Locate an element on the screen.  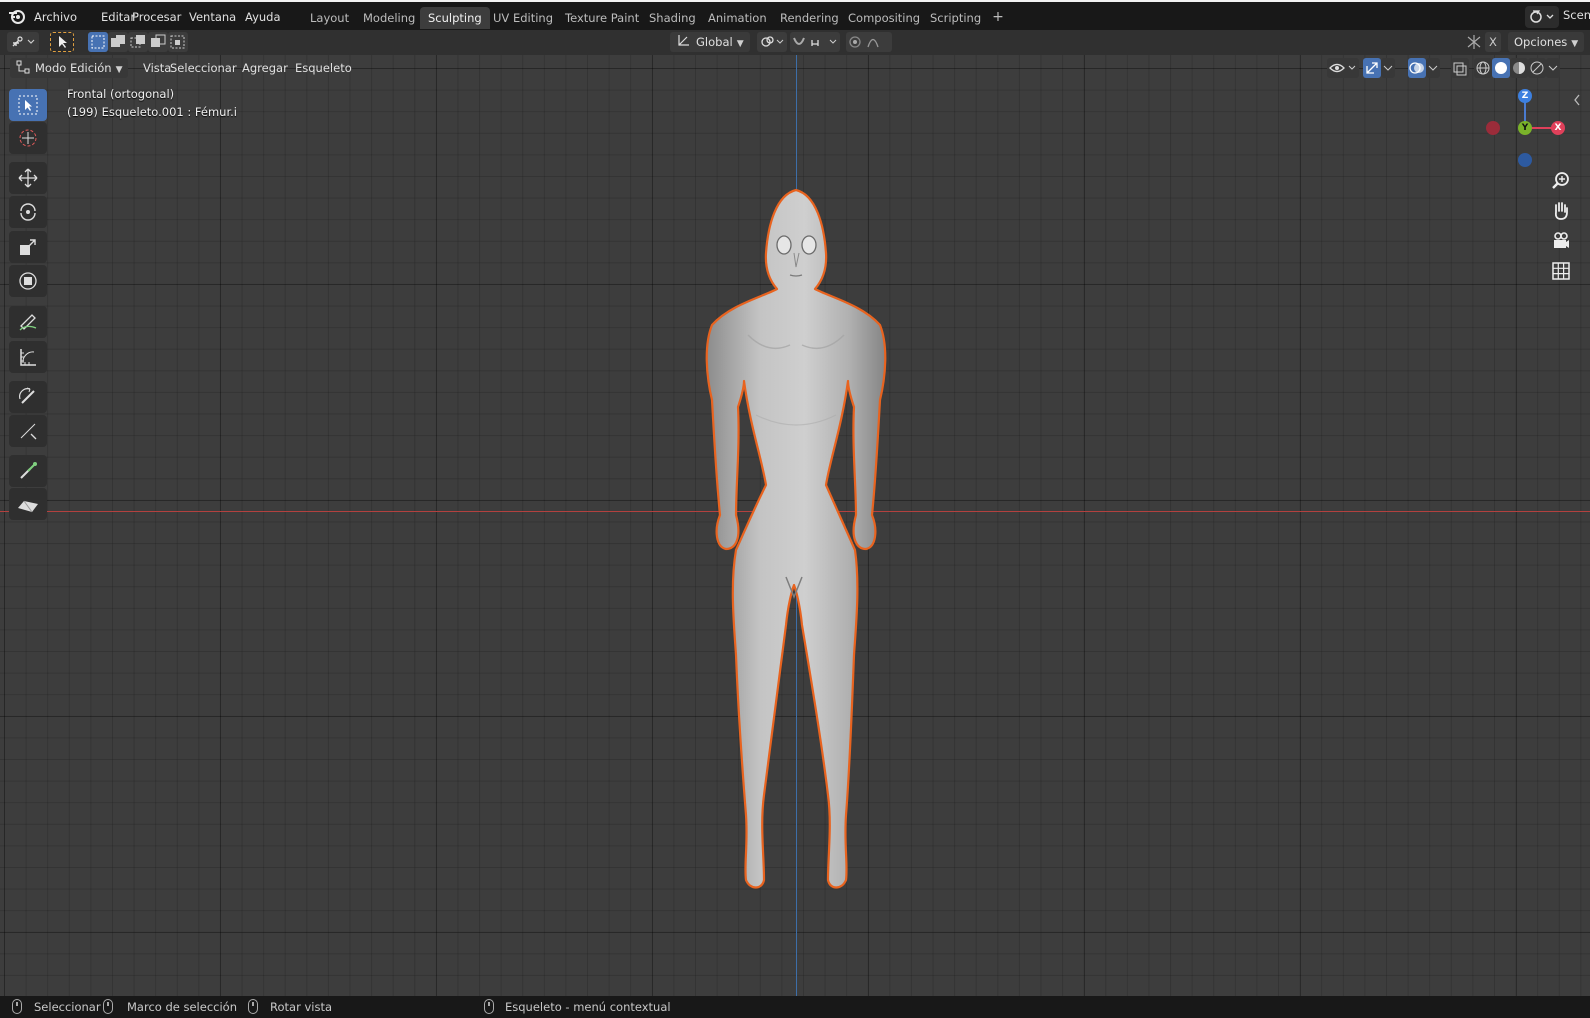
menu-esqueleto: Esqueleto is located at coordinates (323, 68).